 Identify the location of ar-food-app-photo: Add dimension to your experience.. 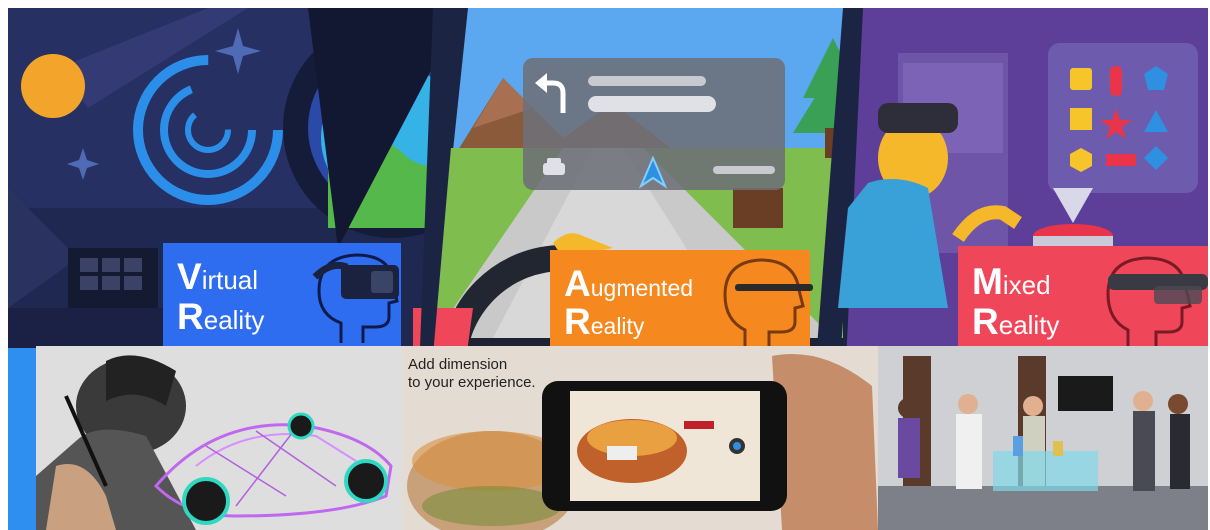
(640, 438).